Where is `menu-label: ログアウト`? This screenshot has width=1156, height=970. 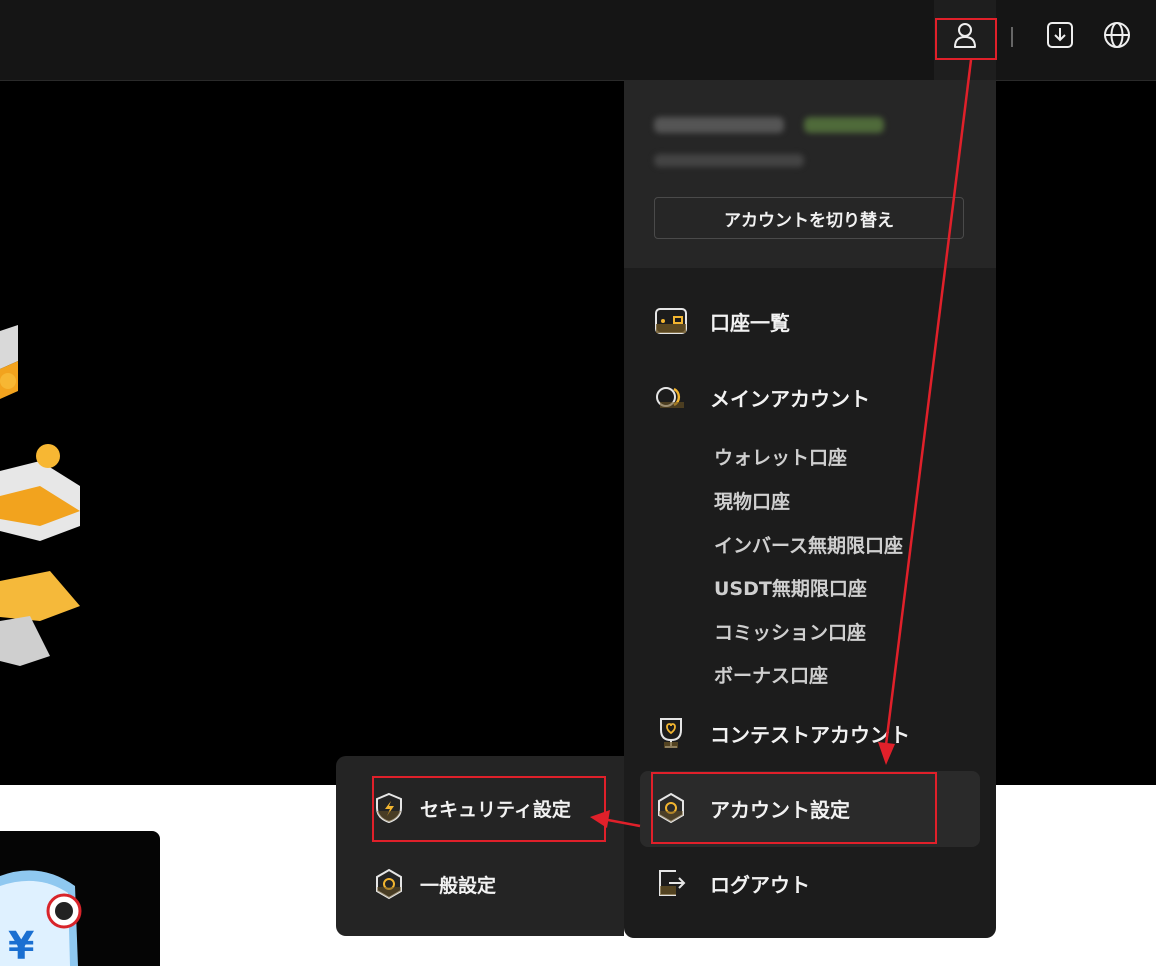 menu-label: ログアウト is located at coordinates (760, 884).